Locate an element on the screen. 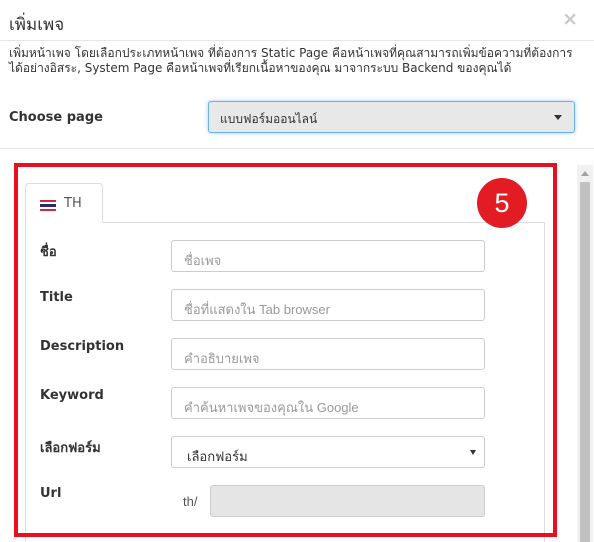 The image size is (594, 542). scrollbar-thumb is located at coordinates (585, 362).